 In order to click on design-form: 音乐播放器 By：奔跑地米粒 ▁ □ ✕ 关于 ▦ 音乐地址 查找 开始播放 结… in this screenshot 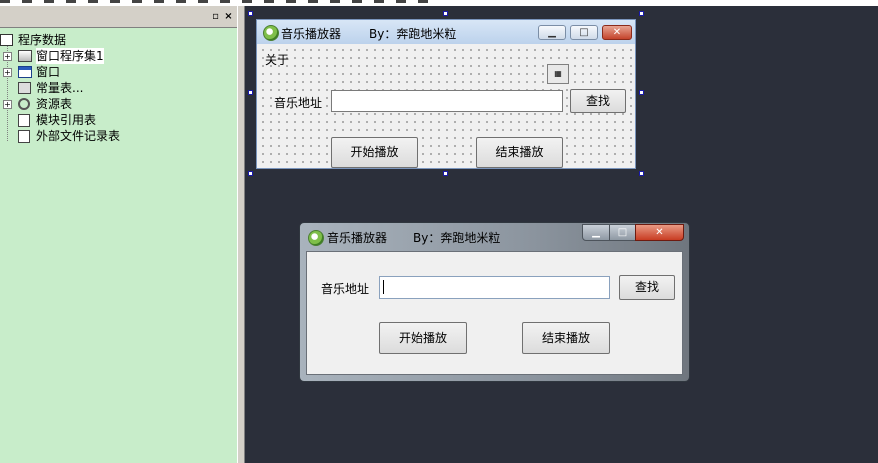, I will do `click(446, 94)`.